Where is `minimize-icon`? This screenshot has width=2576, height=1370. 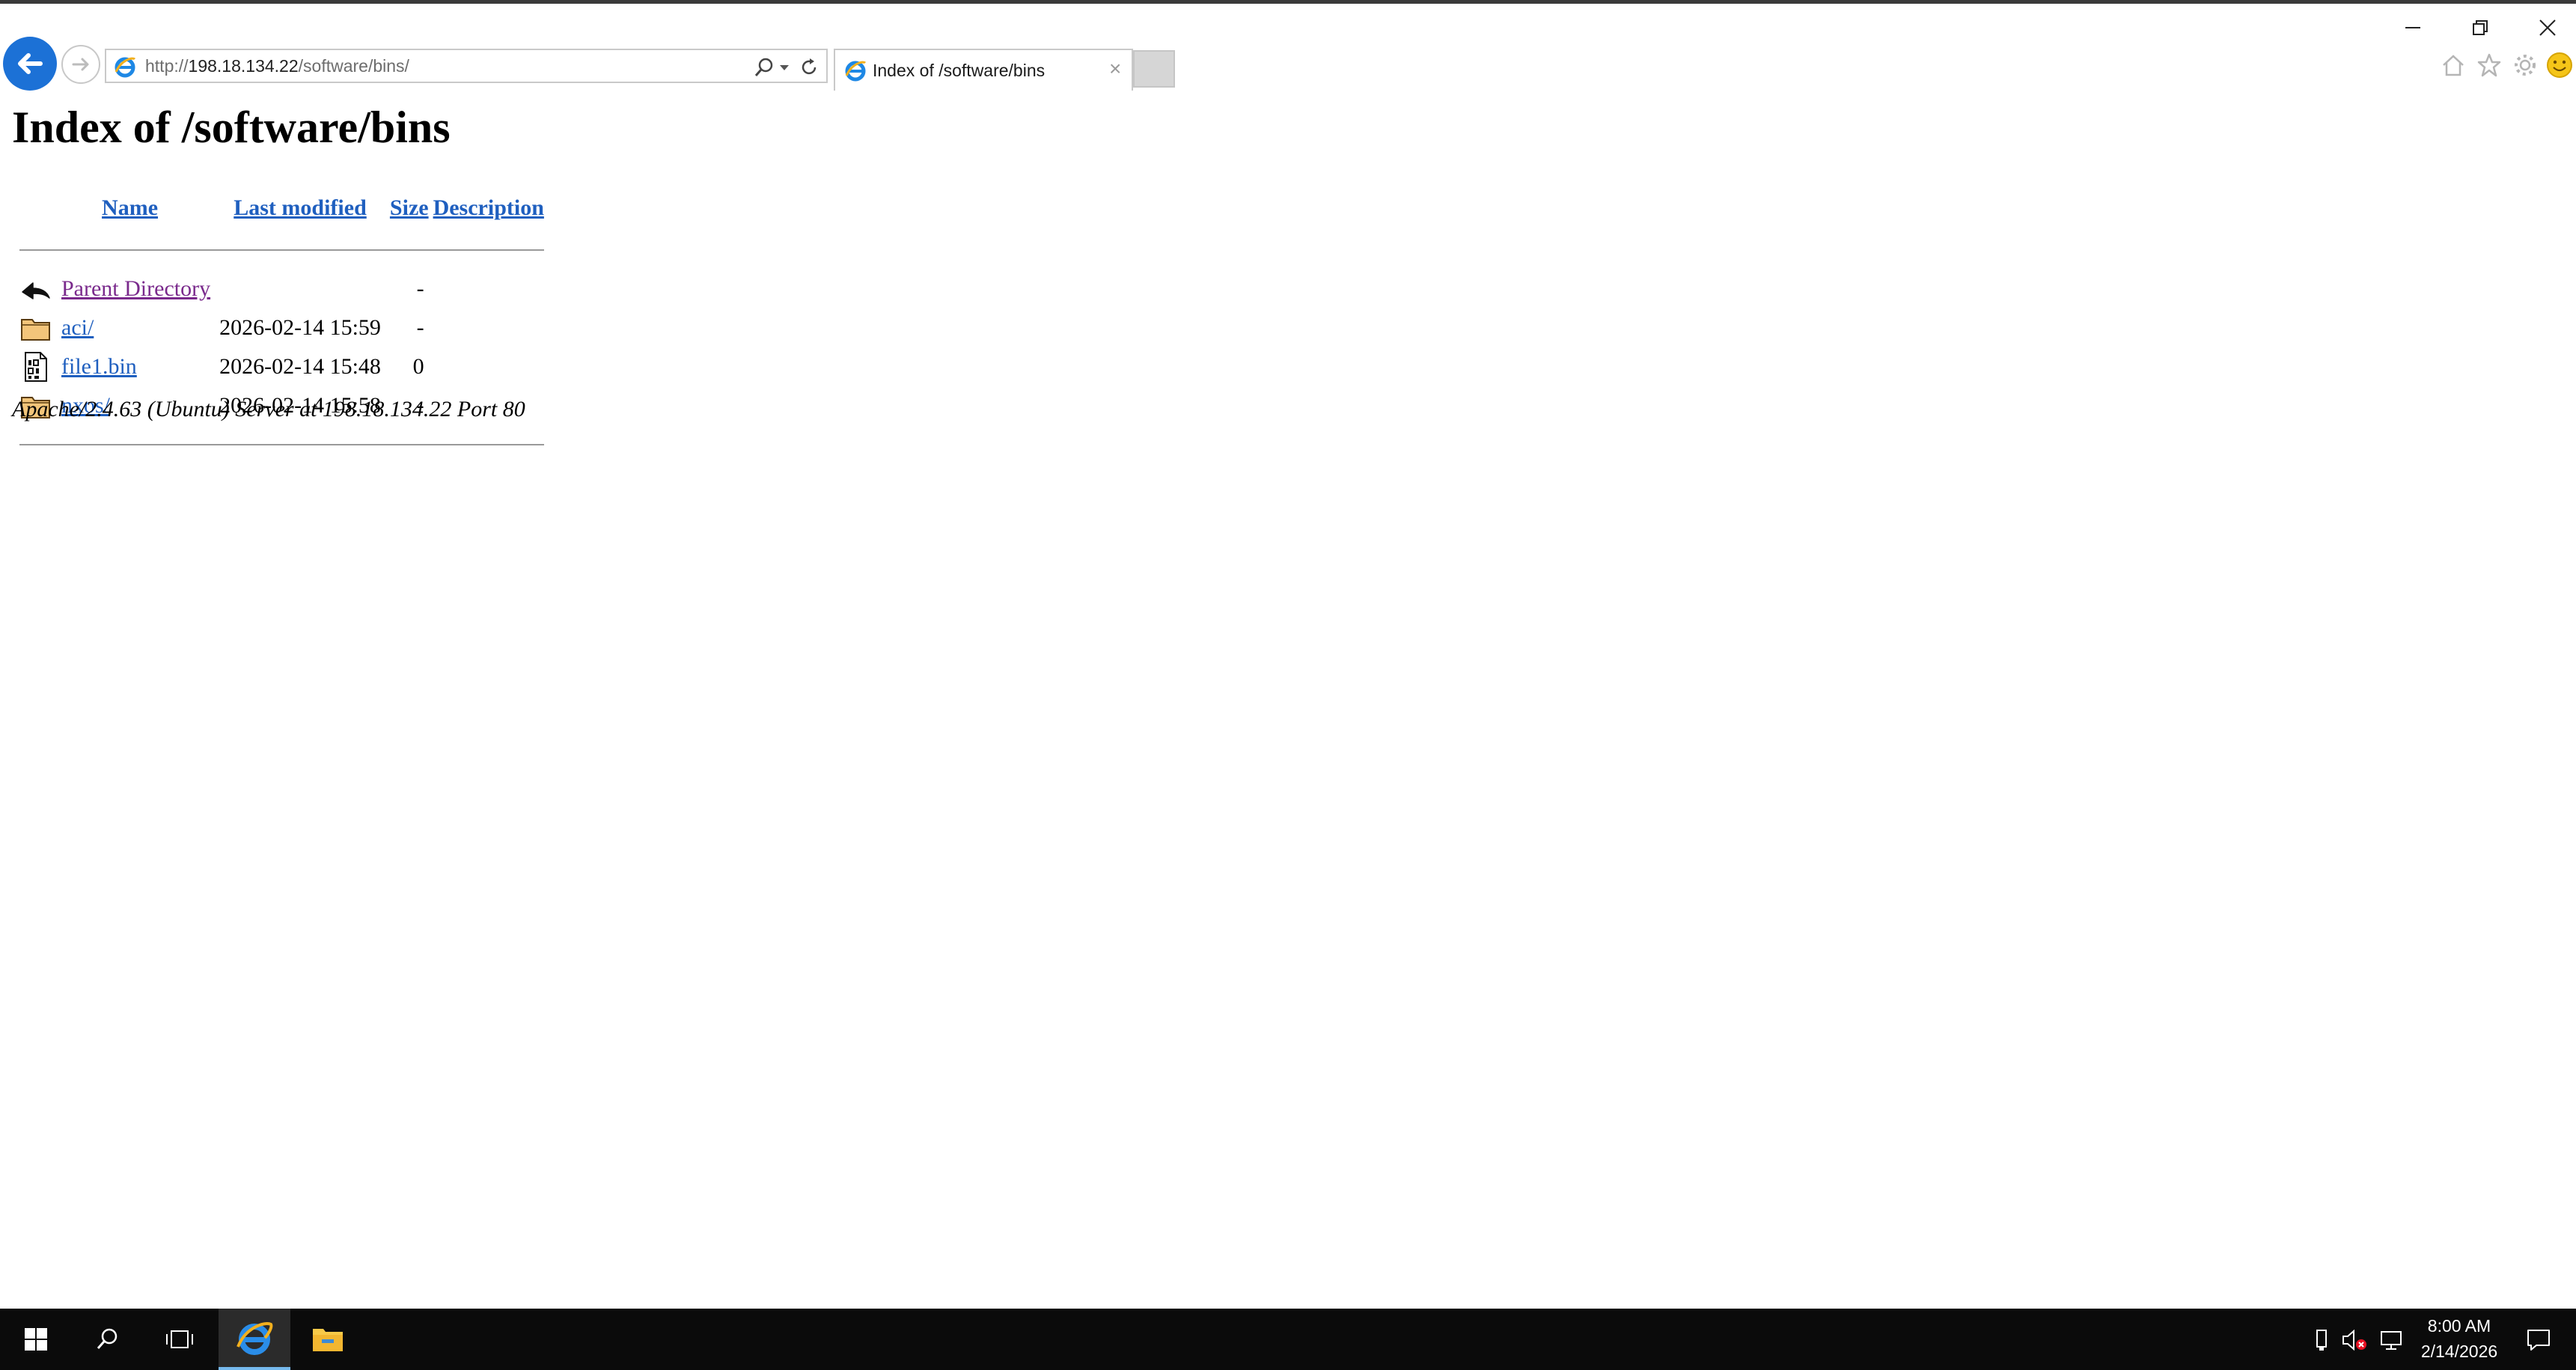 minimize-icon is located at coordinates (2412, 28).